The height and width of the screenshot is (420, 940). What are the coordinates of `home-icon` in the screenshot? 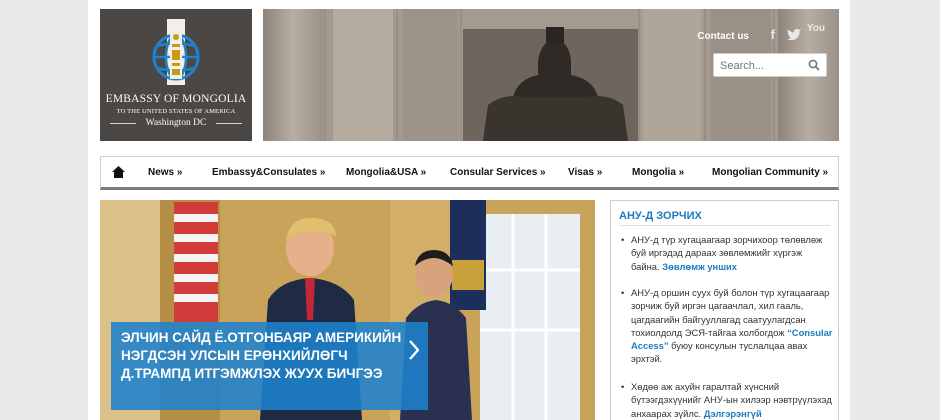 It's located at (118, 172).